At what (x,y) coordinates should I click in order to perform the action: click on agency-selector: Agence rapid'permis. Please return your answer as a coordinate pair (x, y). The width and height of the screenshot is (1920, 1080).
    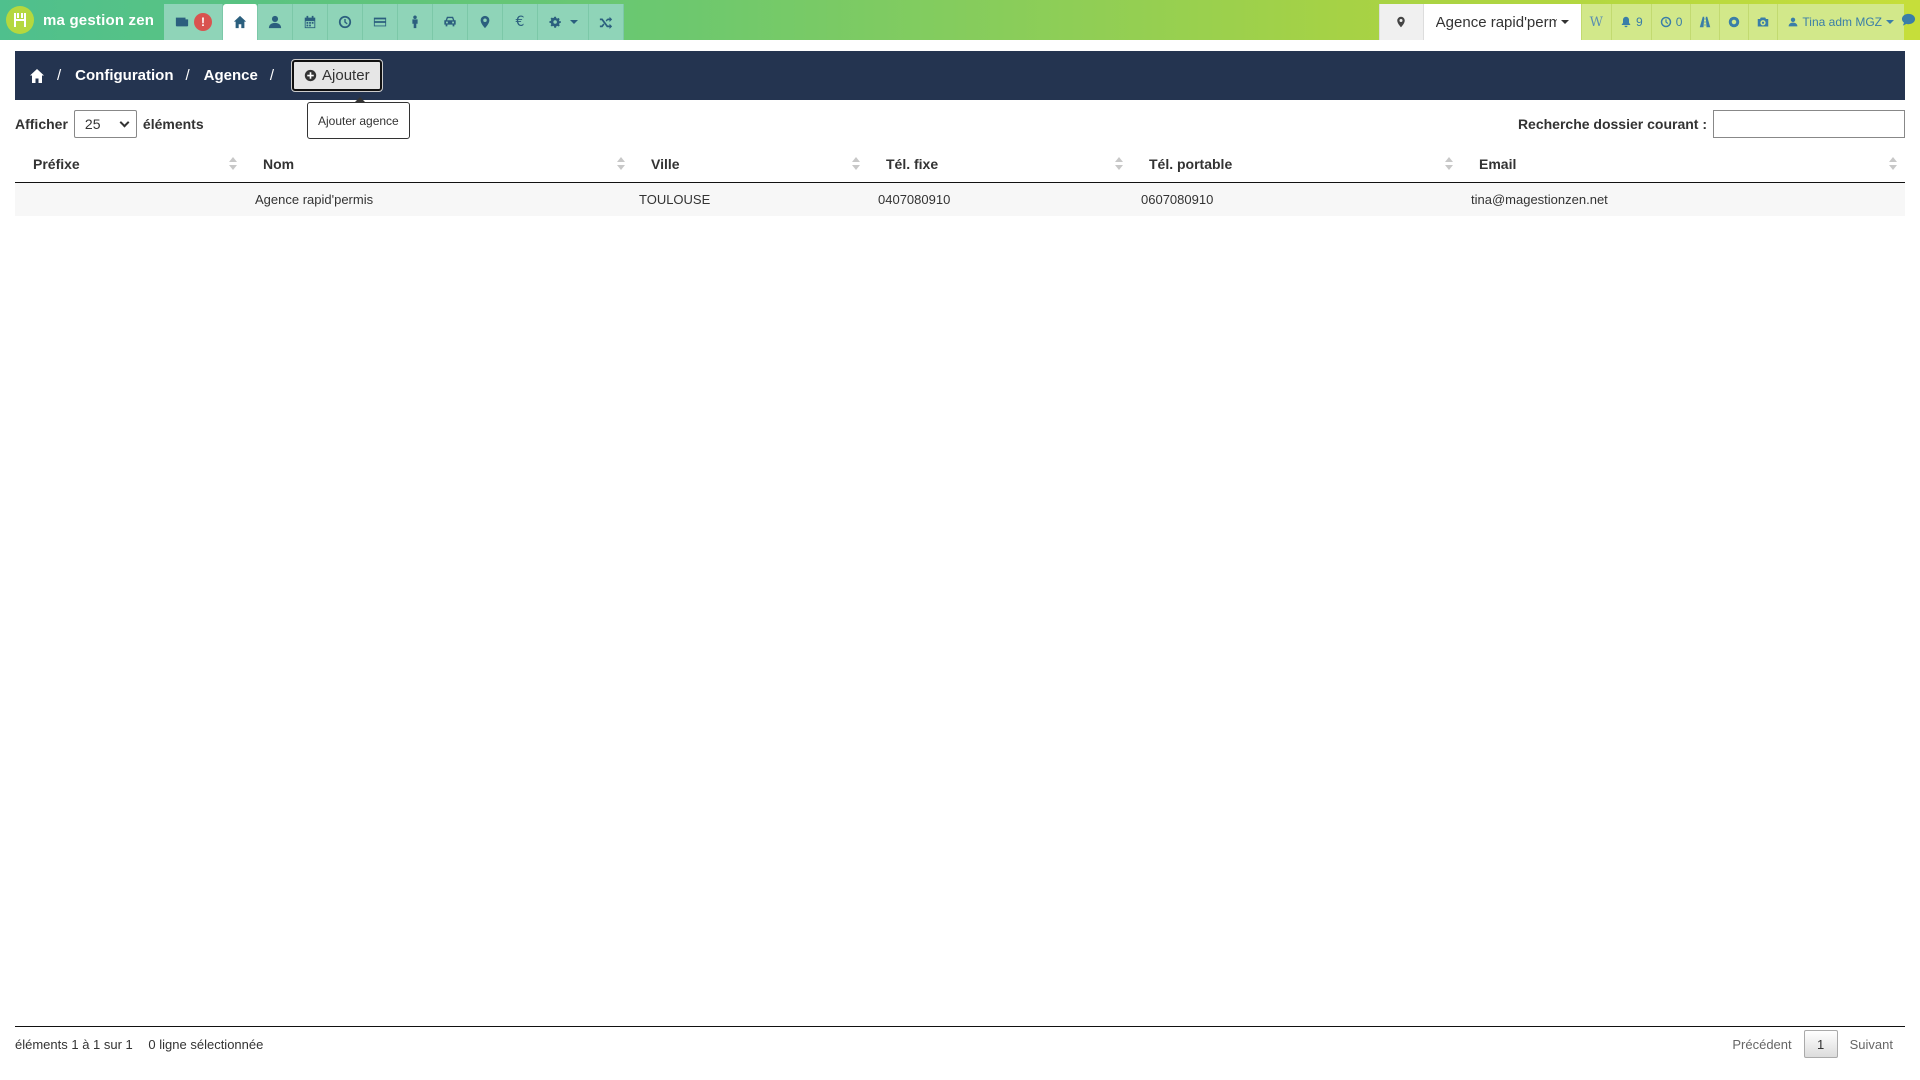
    Looking at the image, I should click on (1501, 22).